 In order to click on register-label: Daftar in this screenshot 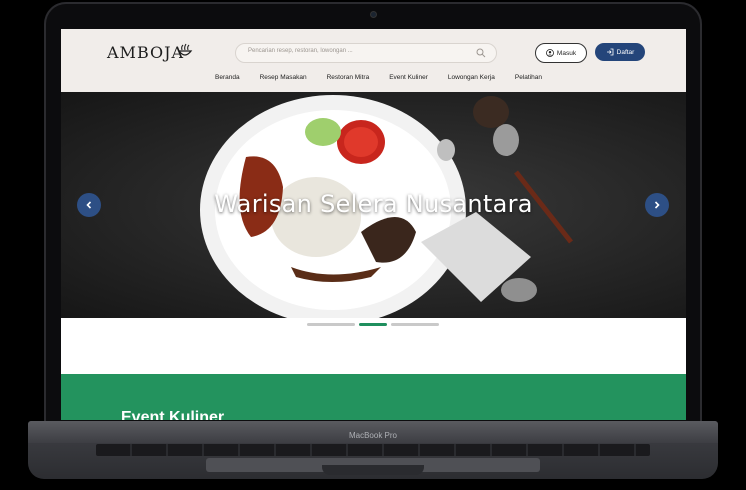, I will do `click(625, 52)`.